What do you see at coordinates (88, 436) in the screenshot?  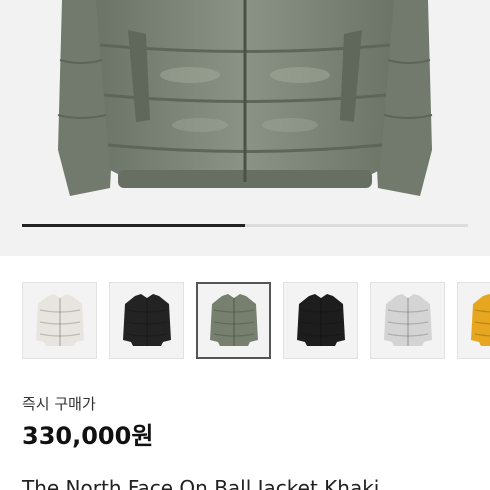 I see `price-value: 330,000원` at bounding box center [88, 436].